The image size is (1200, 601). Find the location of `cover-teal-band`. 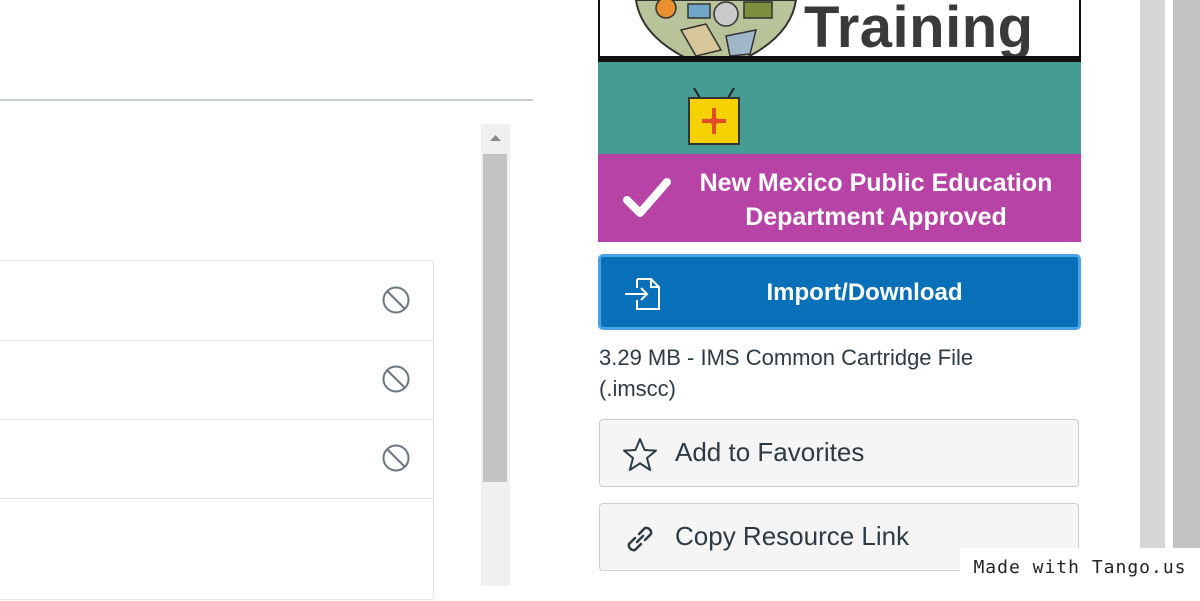

cover-teal-band is located at coordinates (839, 108).